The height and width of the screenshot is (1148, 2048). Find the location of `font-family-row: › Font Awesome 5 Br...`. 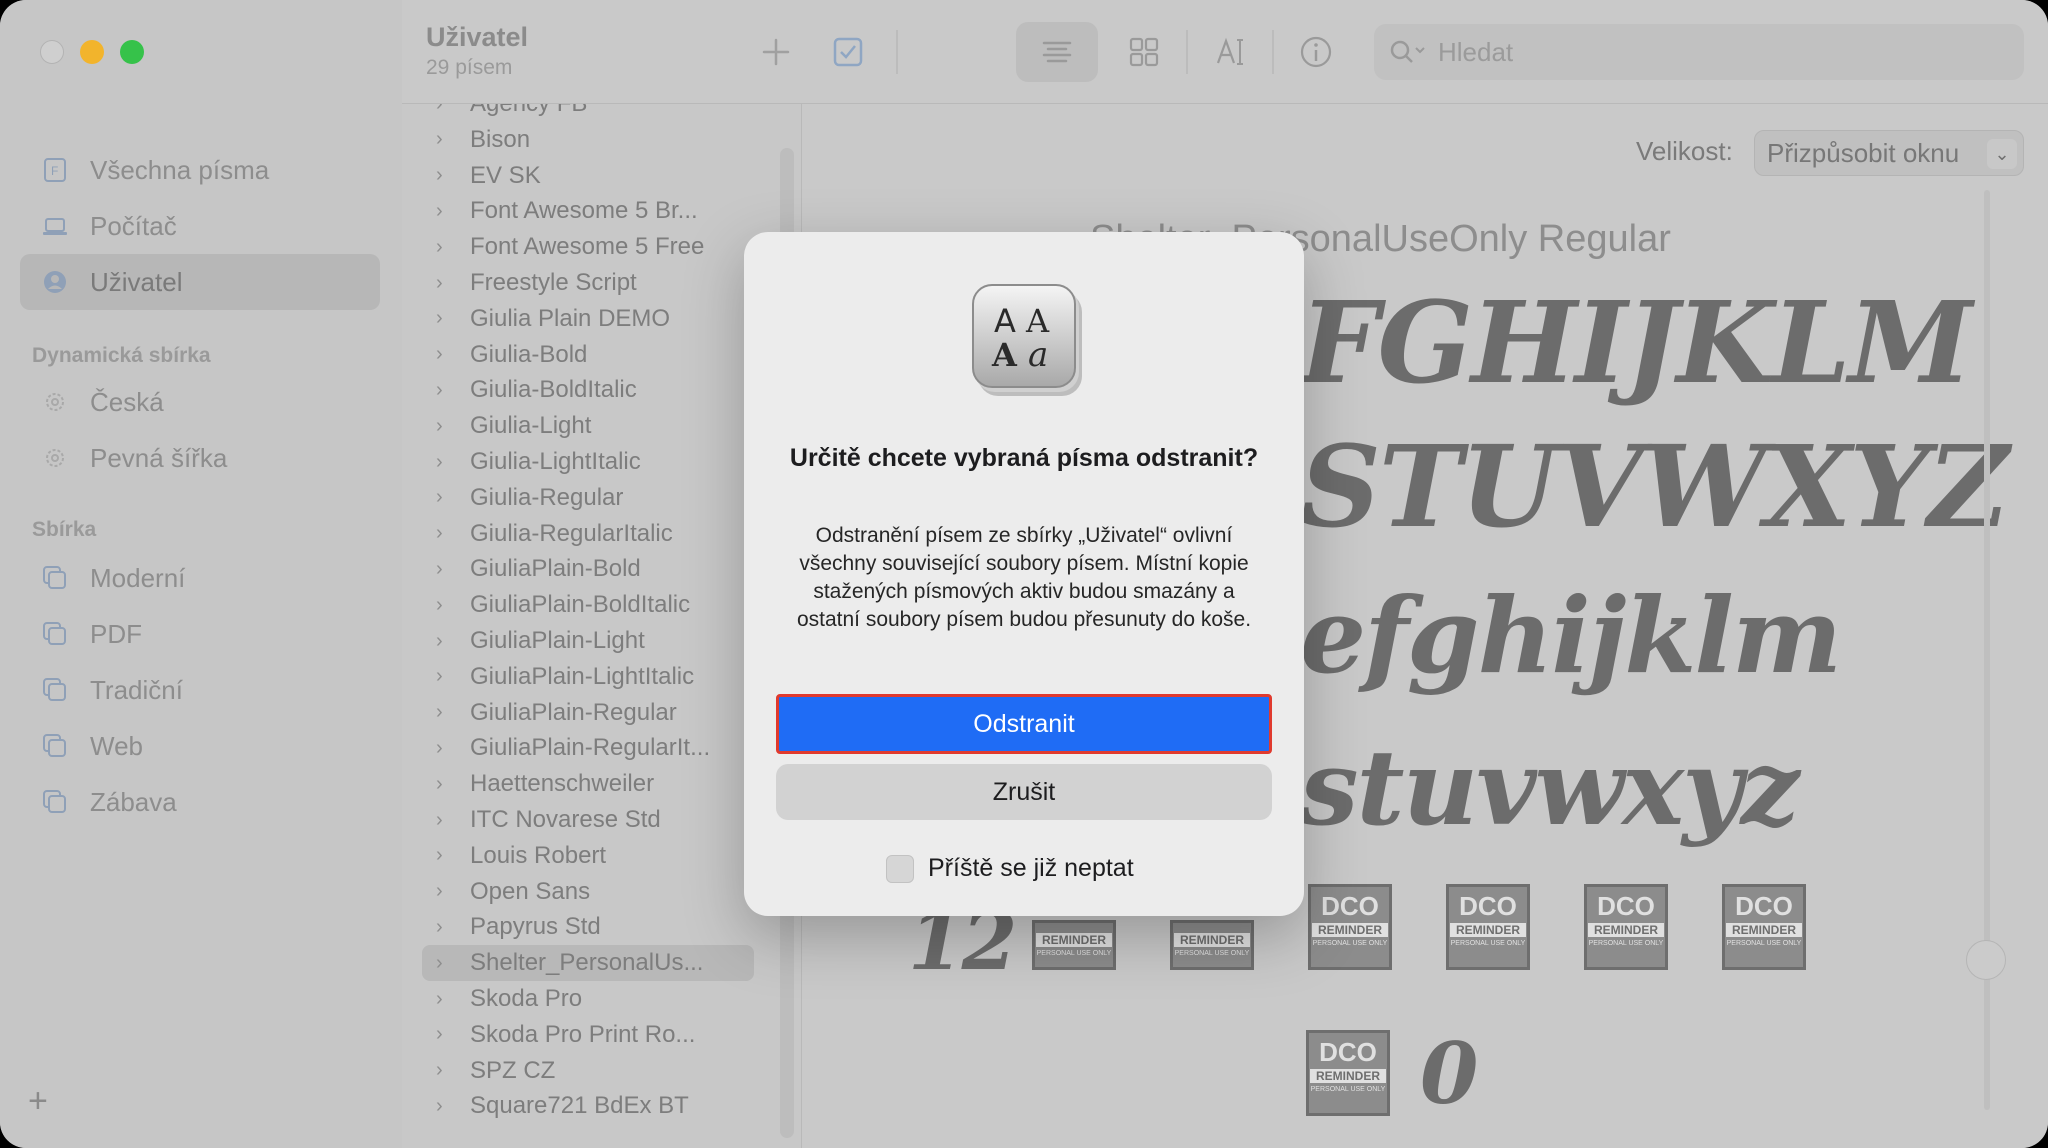

font-family-row: › Font Awesome 5 Br... is located at coordinates (588, 211).